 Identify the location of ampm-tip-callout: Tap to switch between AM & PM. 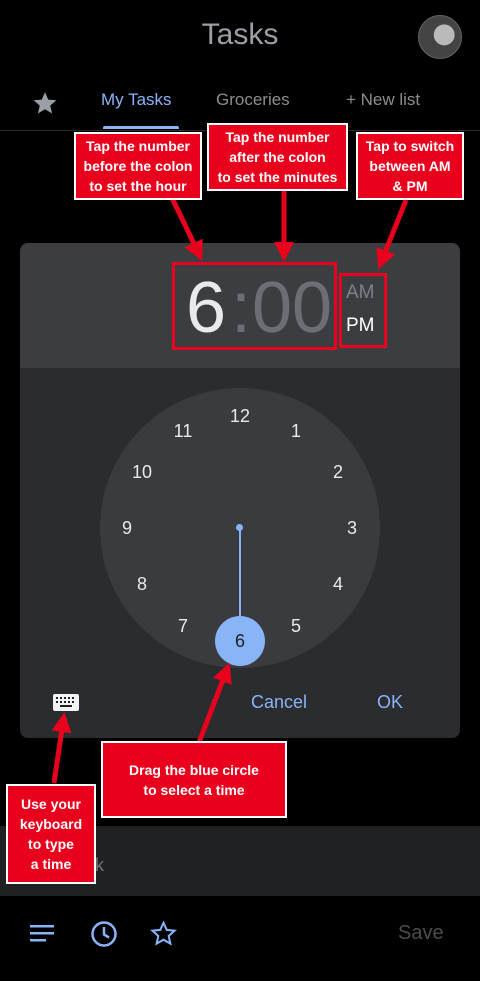
(410, 166).